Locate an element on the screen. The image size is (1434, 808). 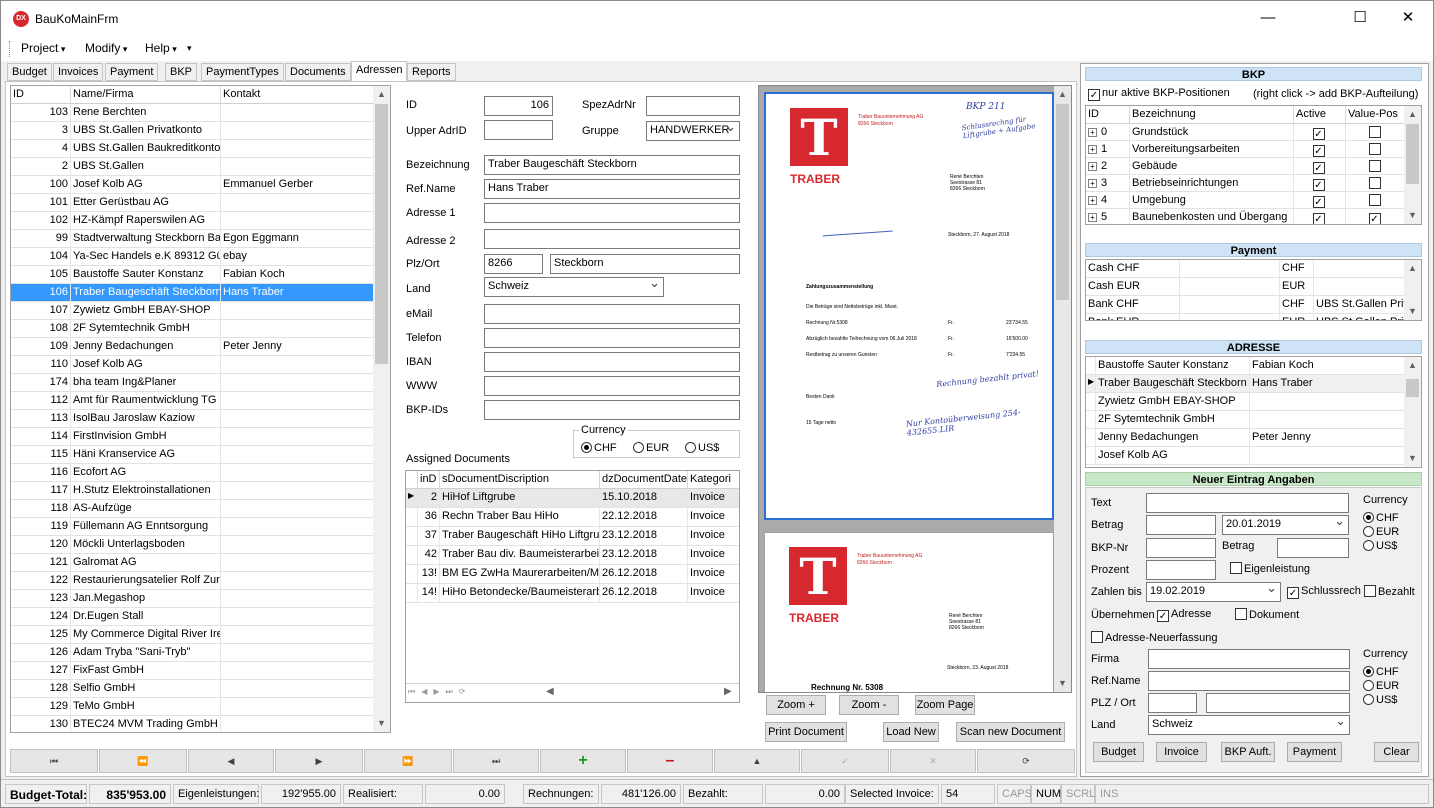
adresse2-field is located at coordinates (612, 239).